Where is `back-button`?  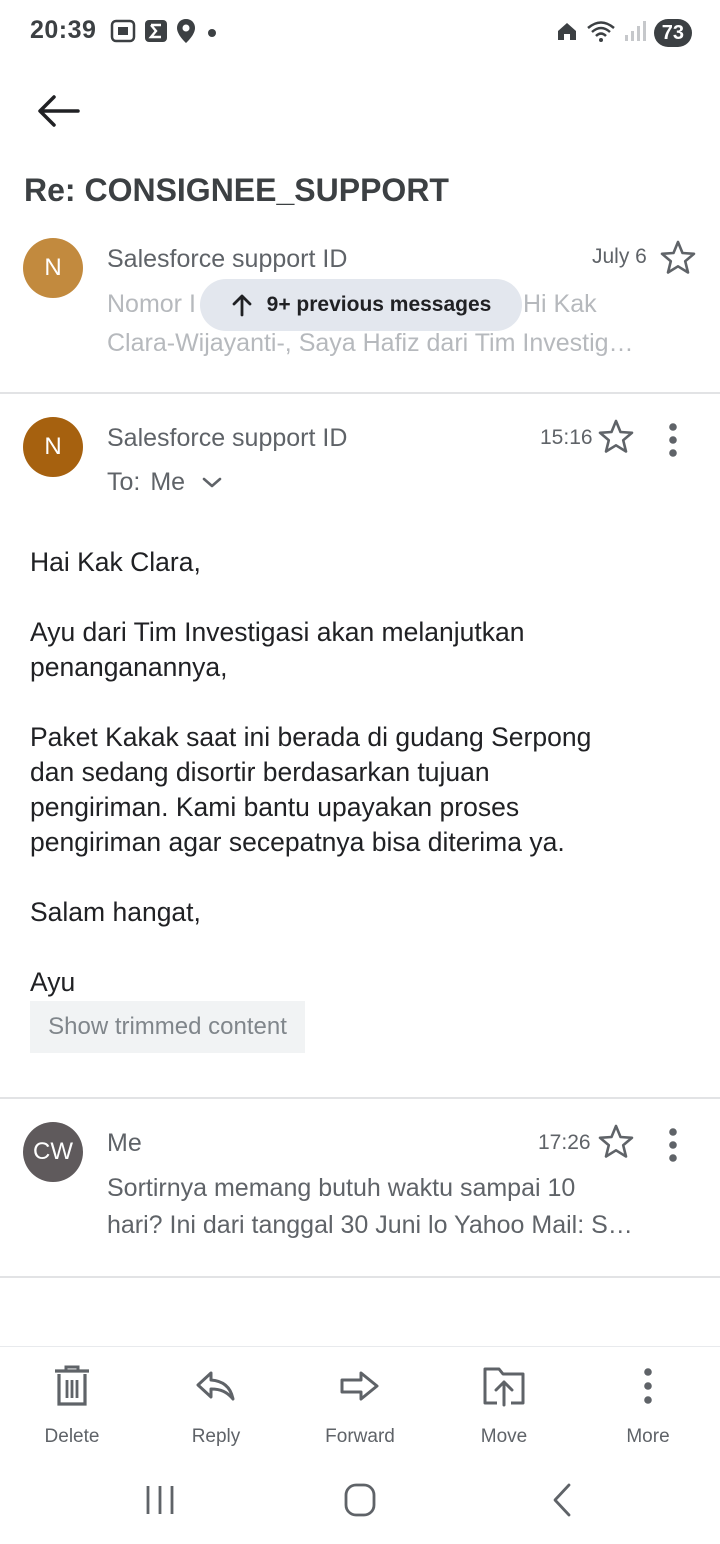 back-button is located at coordinates (58, 111).